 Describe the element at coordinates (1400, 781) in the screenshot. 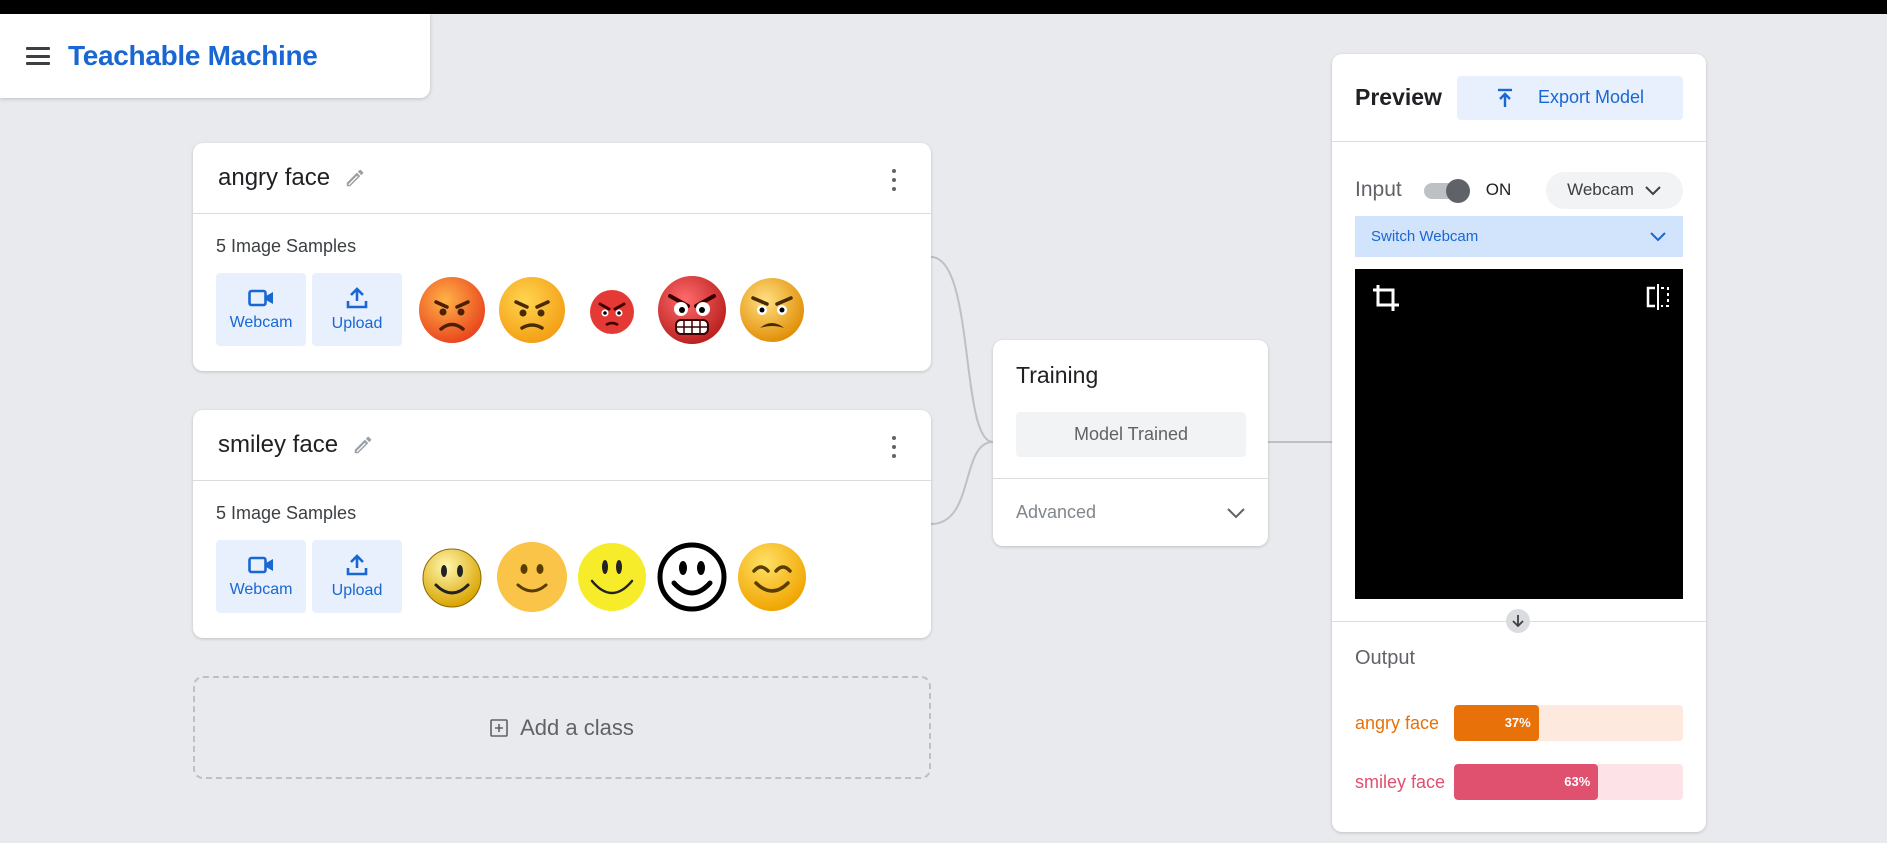

I see `output-class-label: smiley face` at that location.